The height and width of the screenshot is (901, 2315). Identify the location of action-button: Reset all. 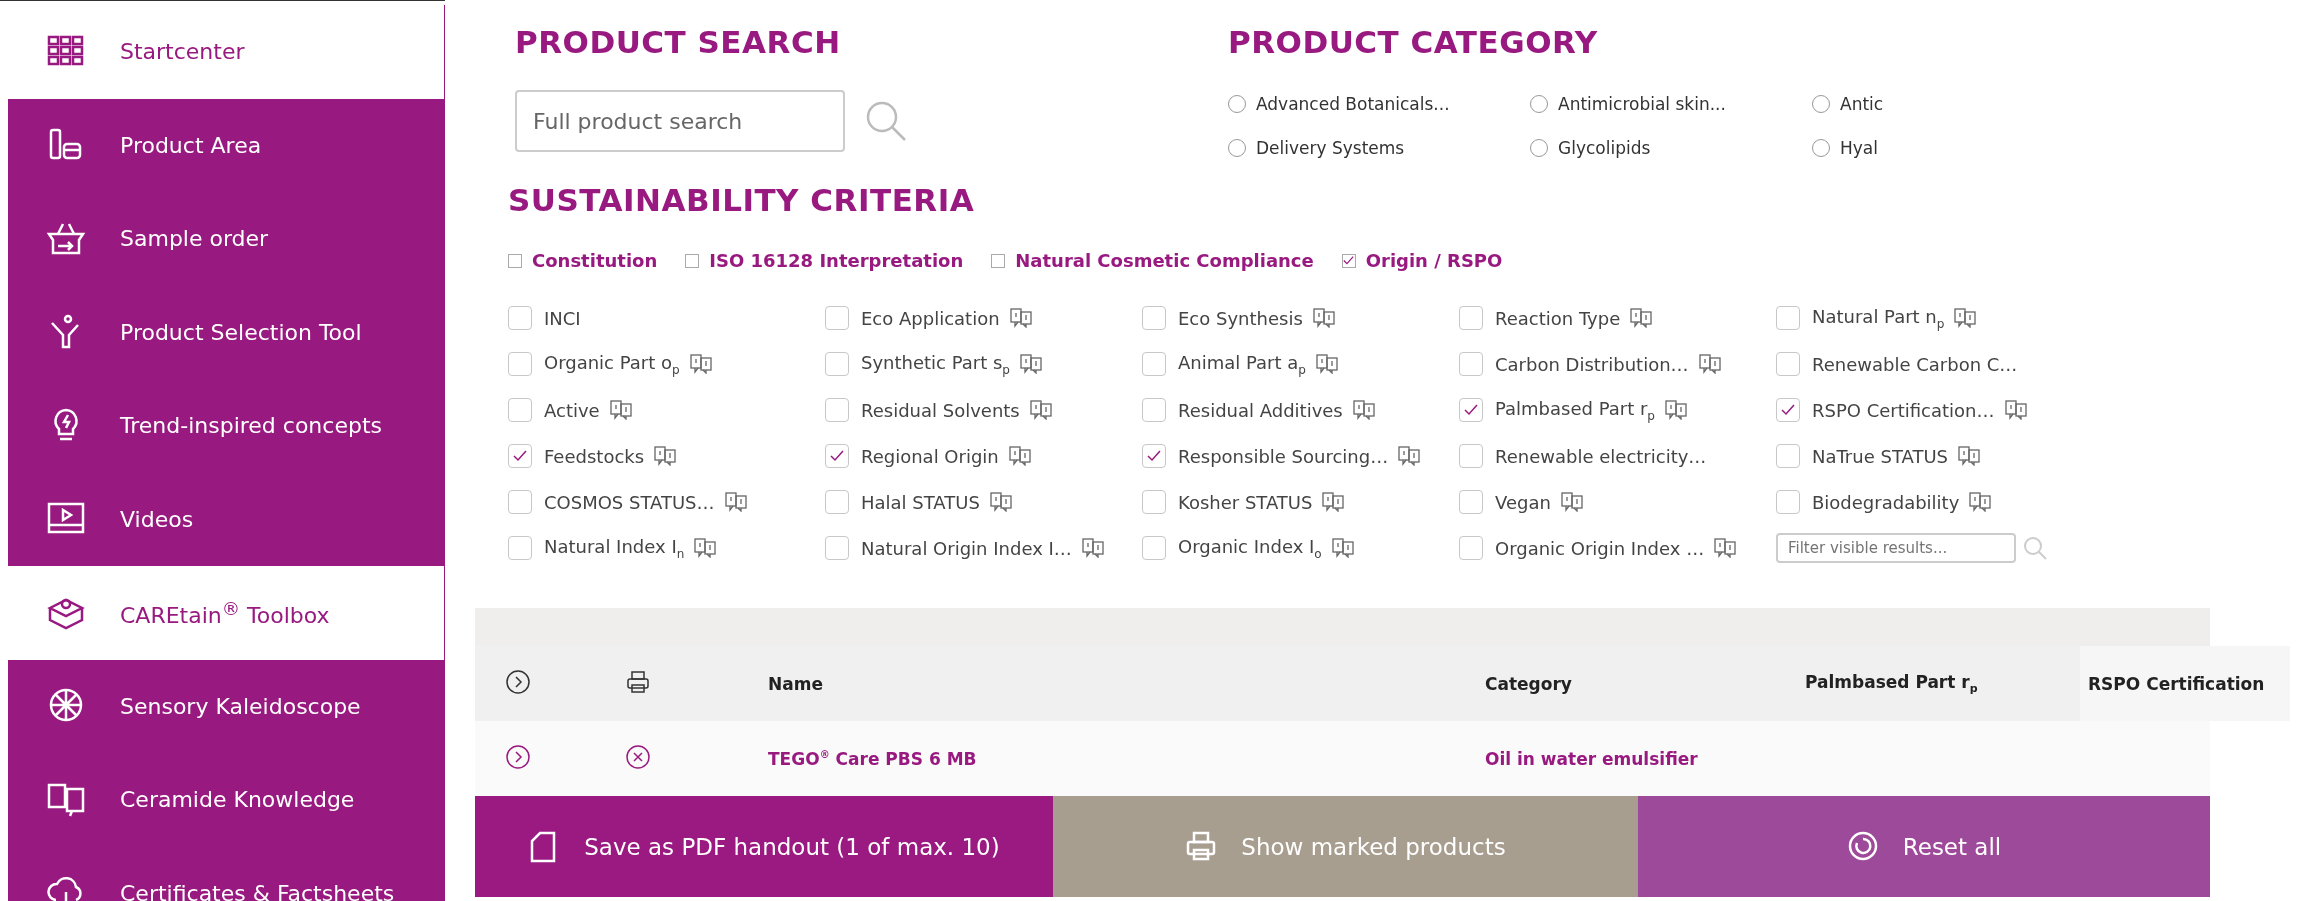
(1924, 846).